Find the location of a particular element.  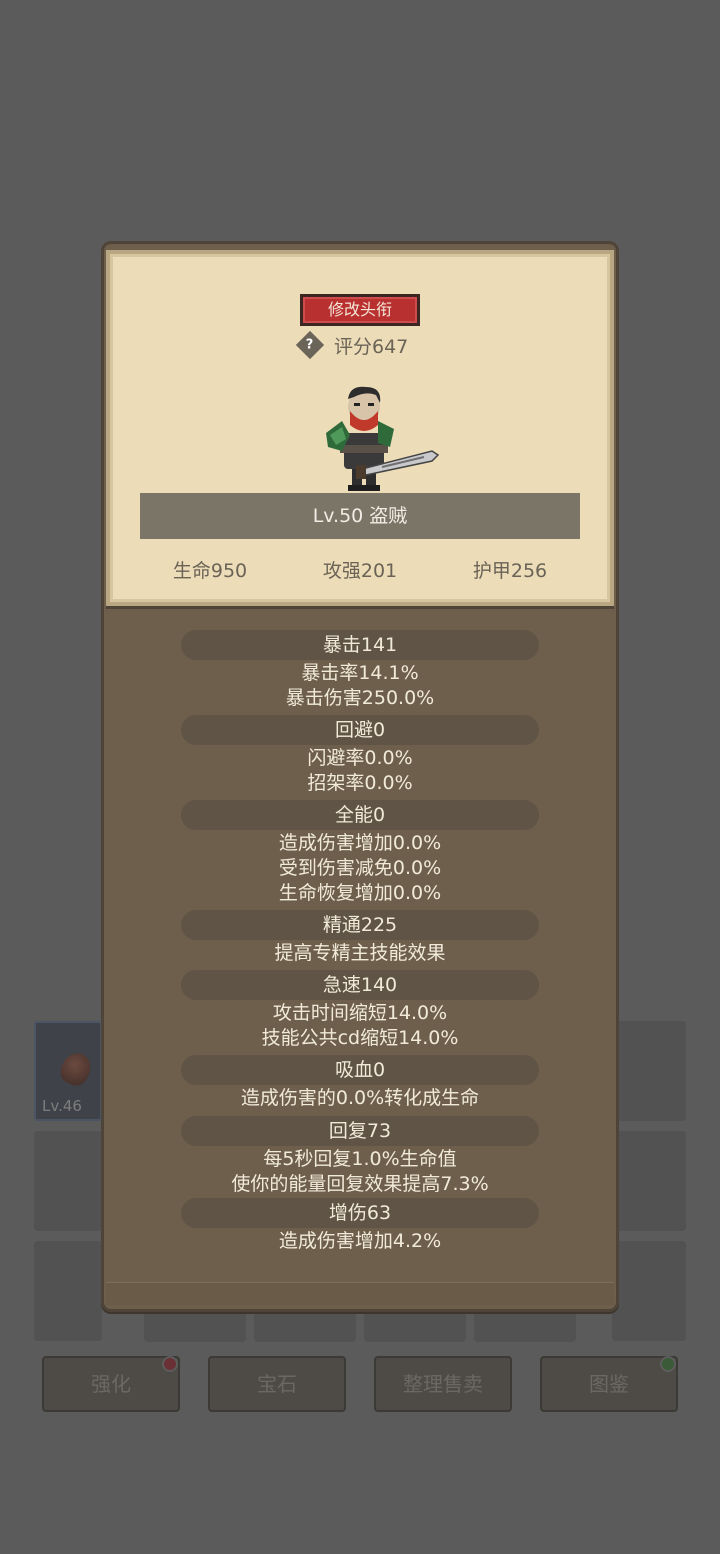

stat-line: 暴击伤害250.0% is located at coordinates (360, 698).